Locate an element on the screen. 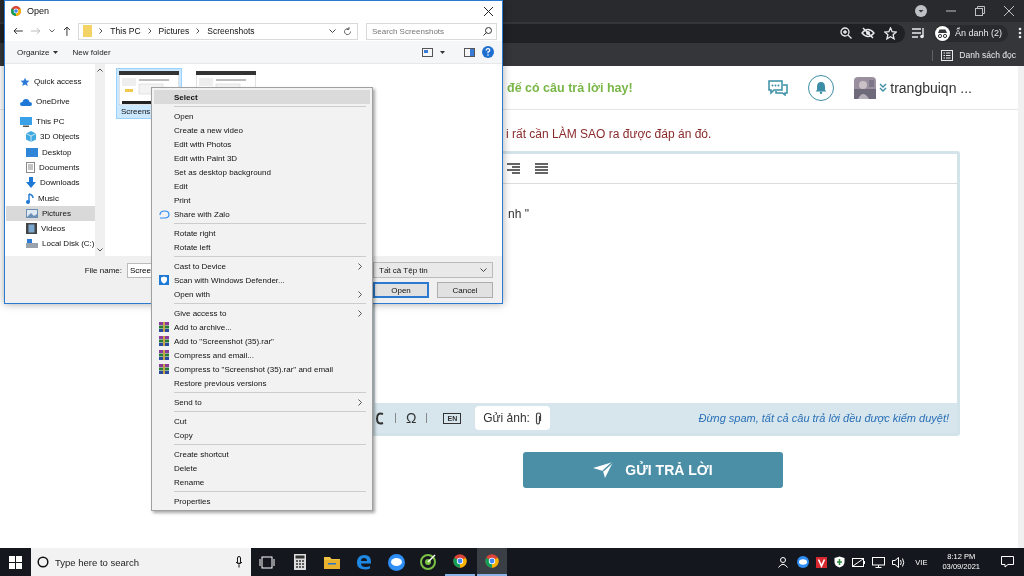 This screenshot has width=1024, height=576. microphone-icon is located at coordinates (239, 562).